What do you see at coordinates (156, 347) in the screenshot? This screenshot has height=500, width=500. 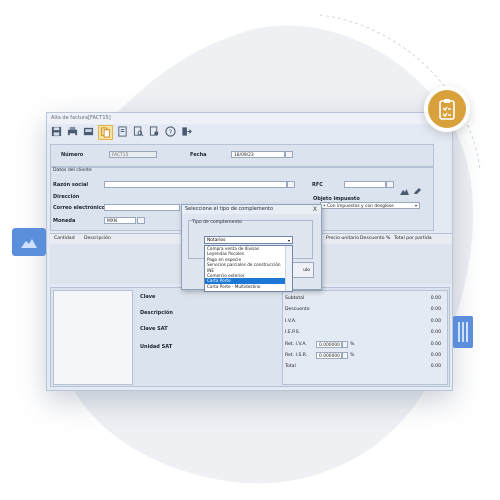 I see `unidad-sat-label: Unidad SAT` at bounding box center [156, 347].